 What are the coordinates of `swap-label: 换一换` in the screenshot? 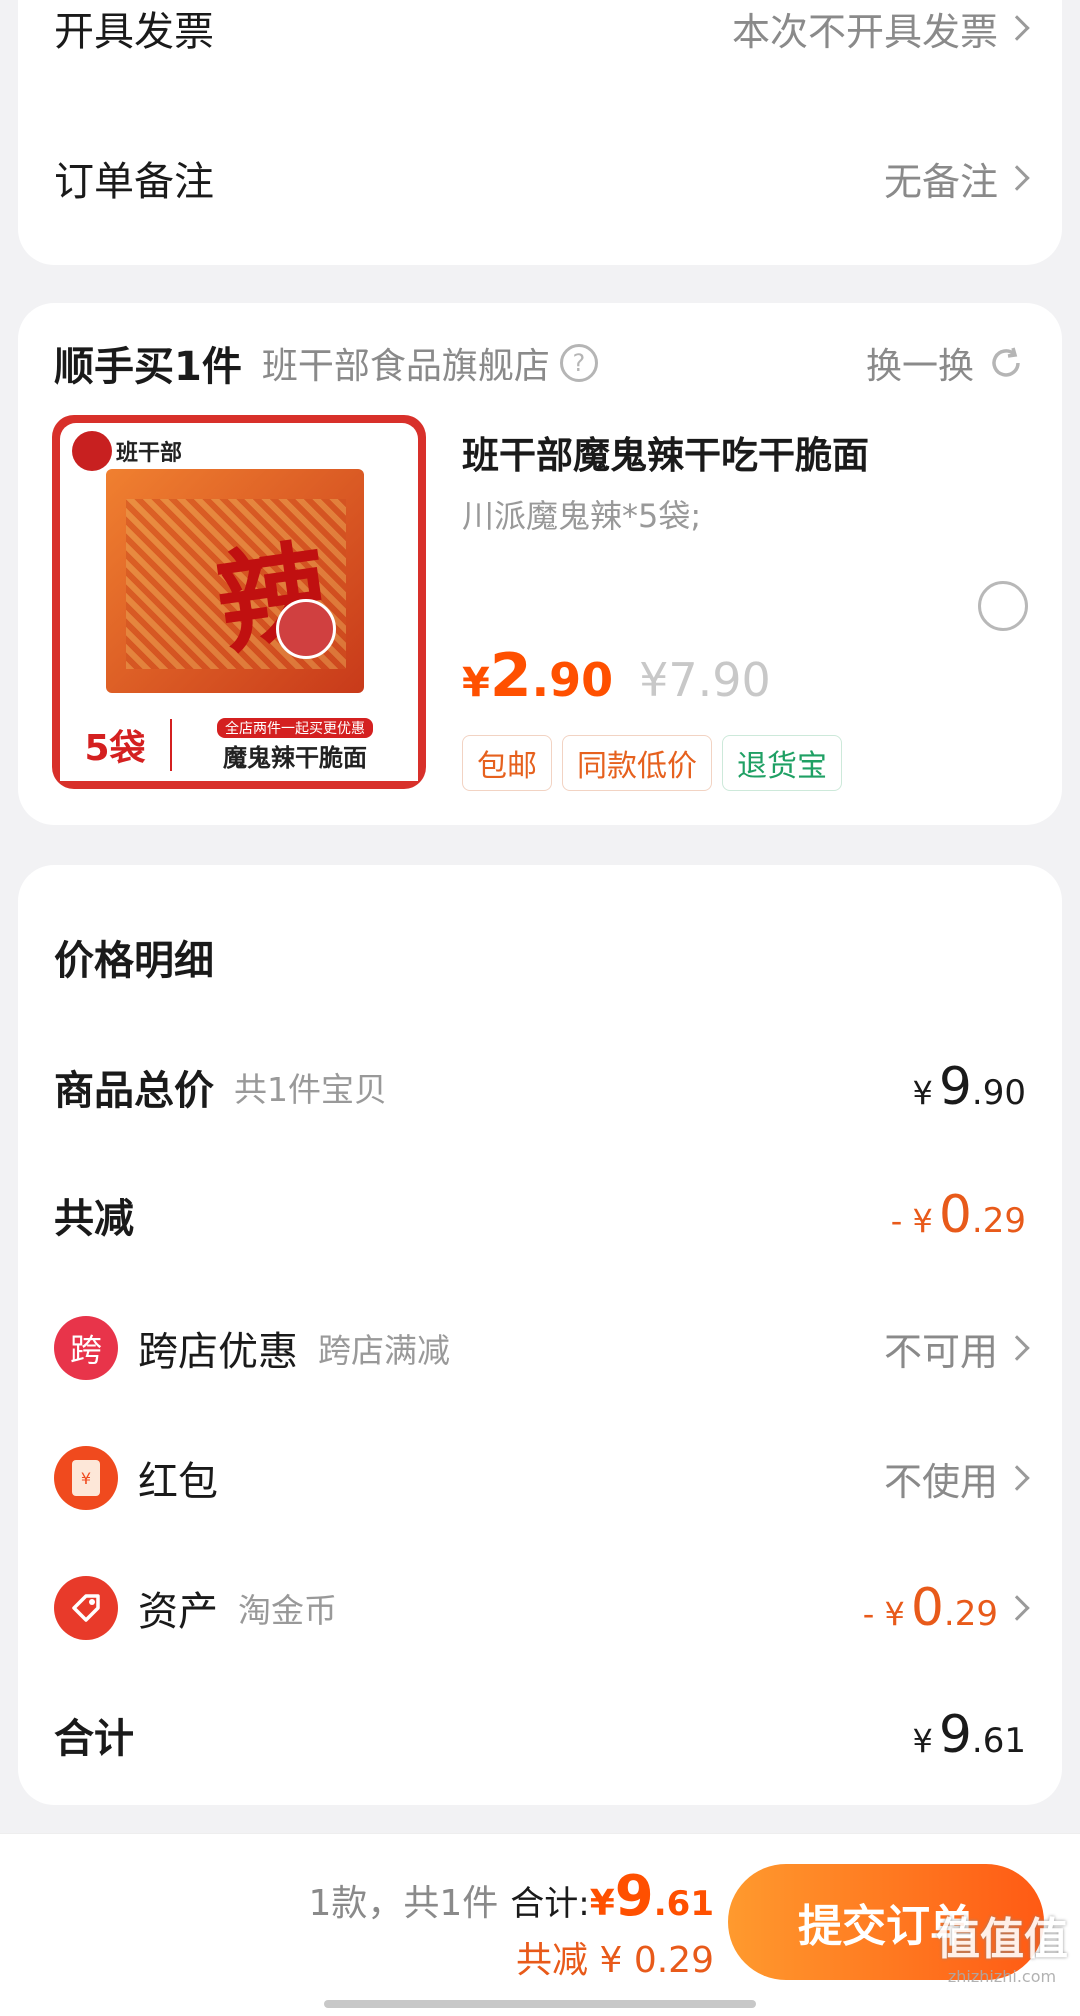 It's located at (919, 366).